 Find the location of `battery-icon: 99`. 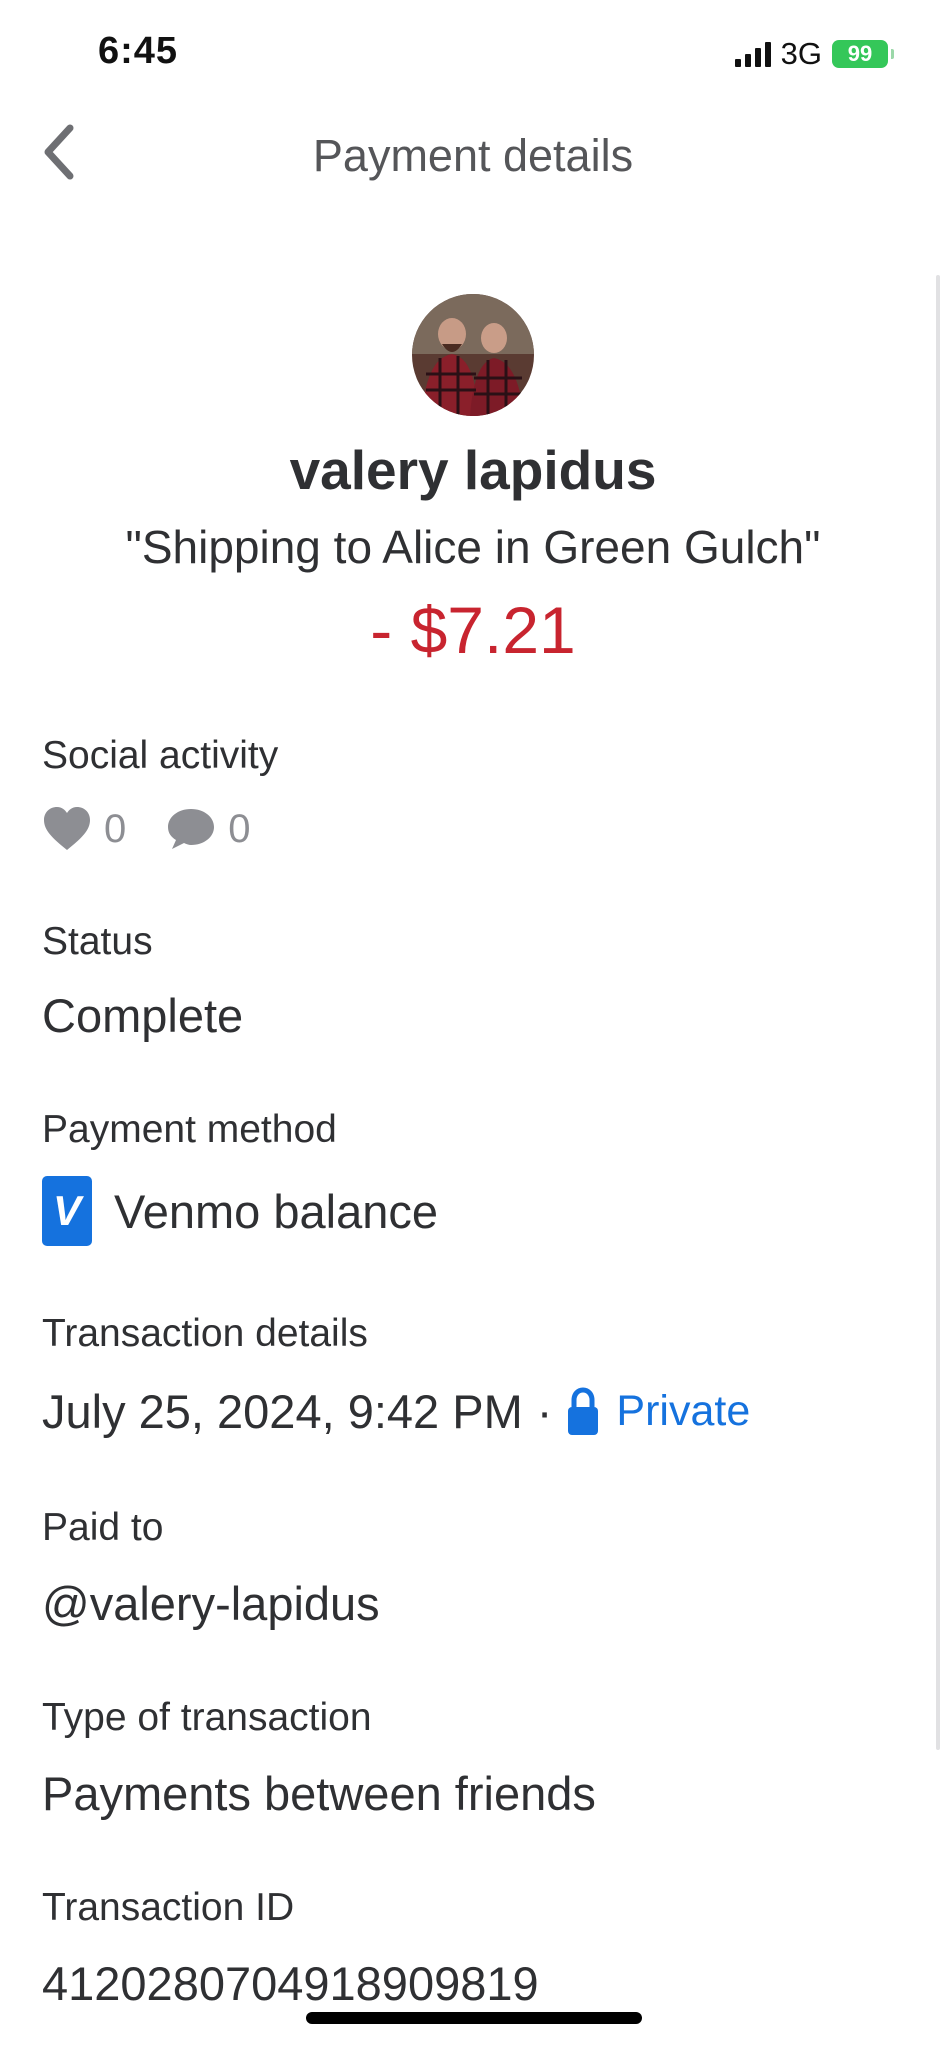

battery-icon: 99 is located at coordinates (863, 54).